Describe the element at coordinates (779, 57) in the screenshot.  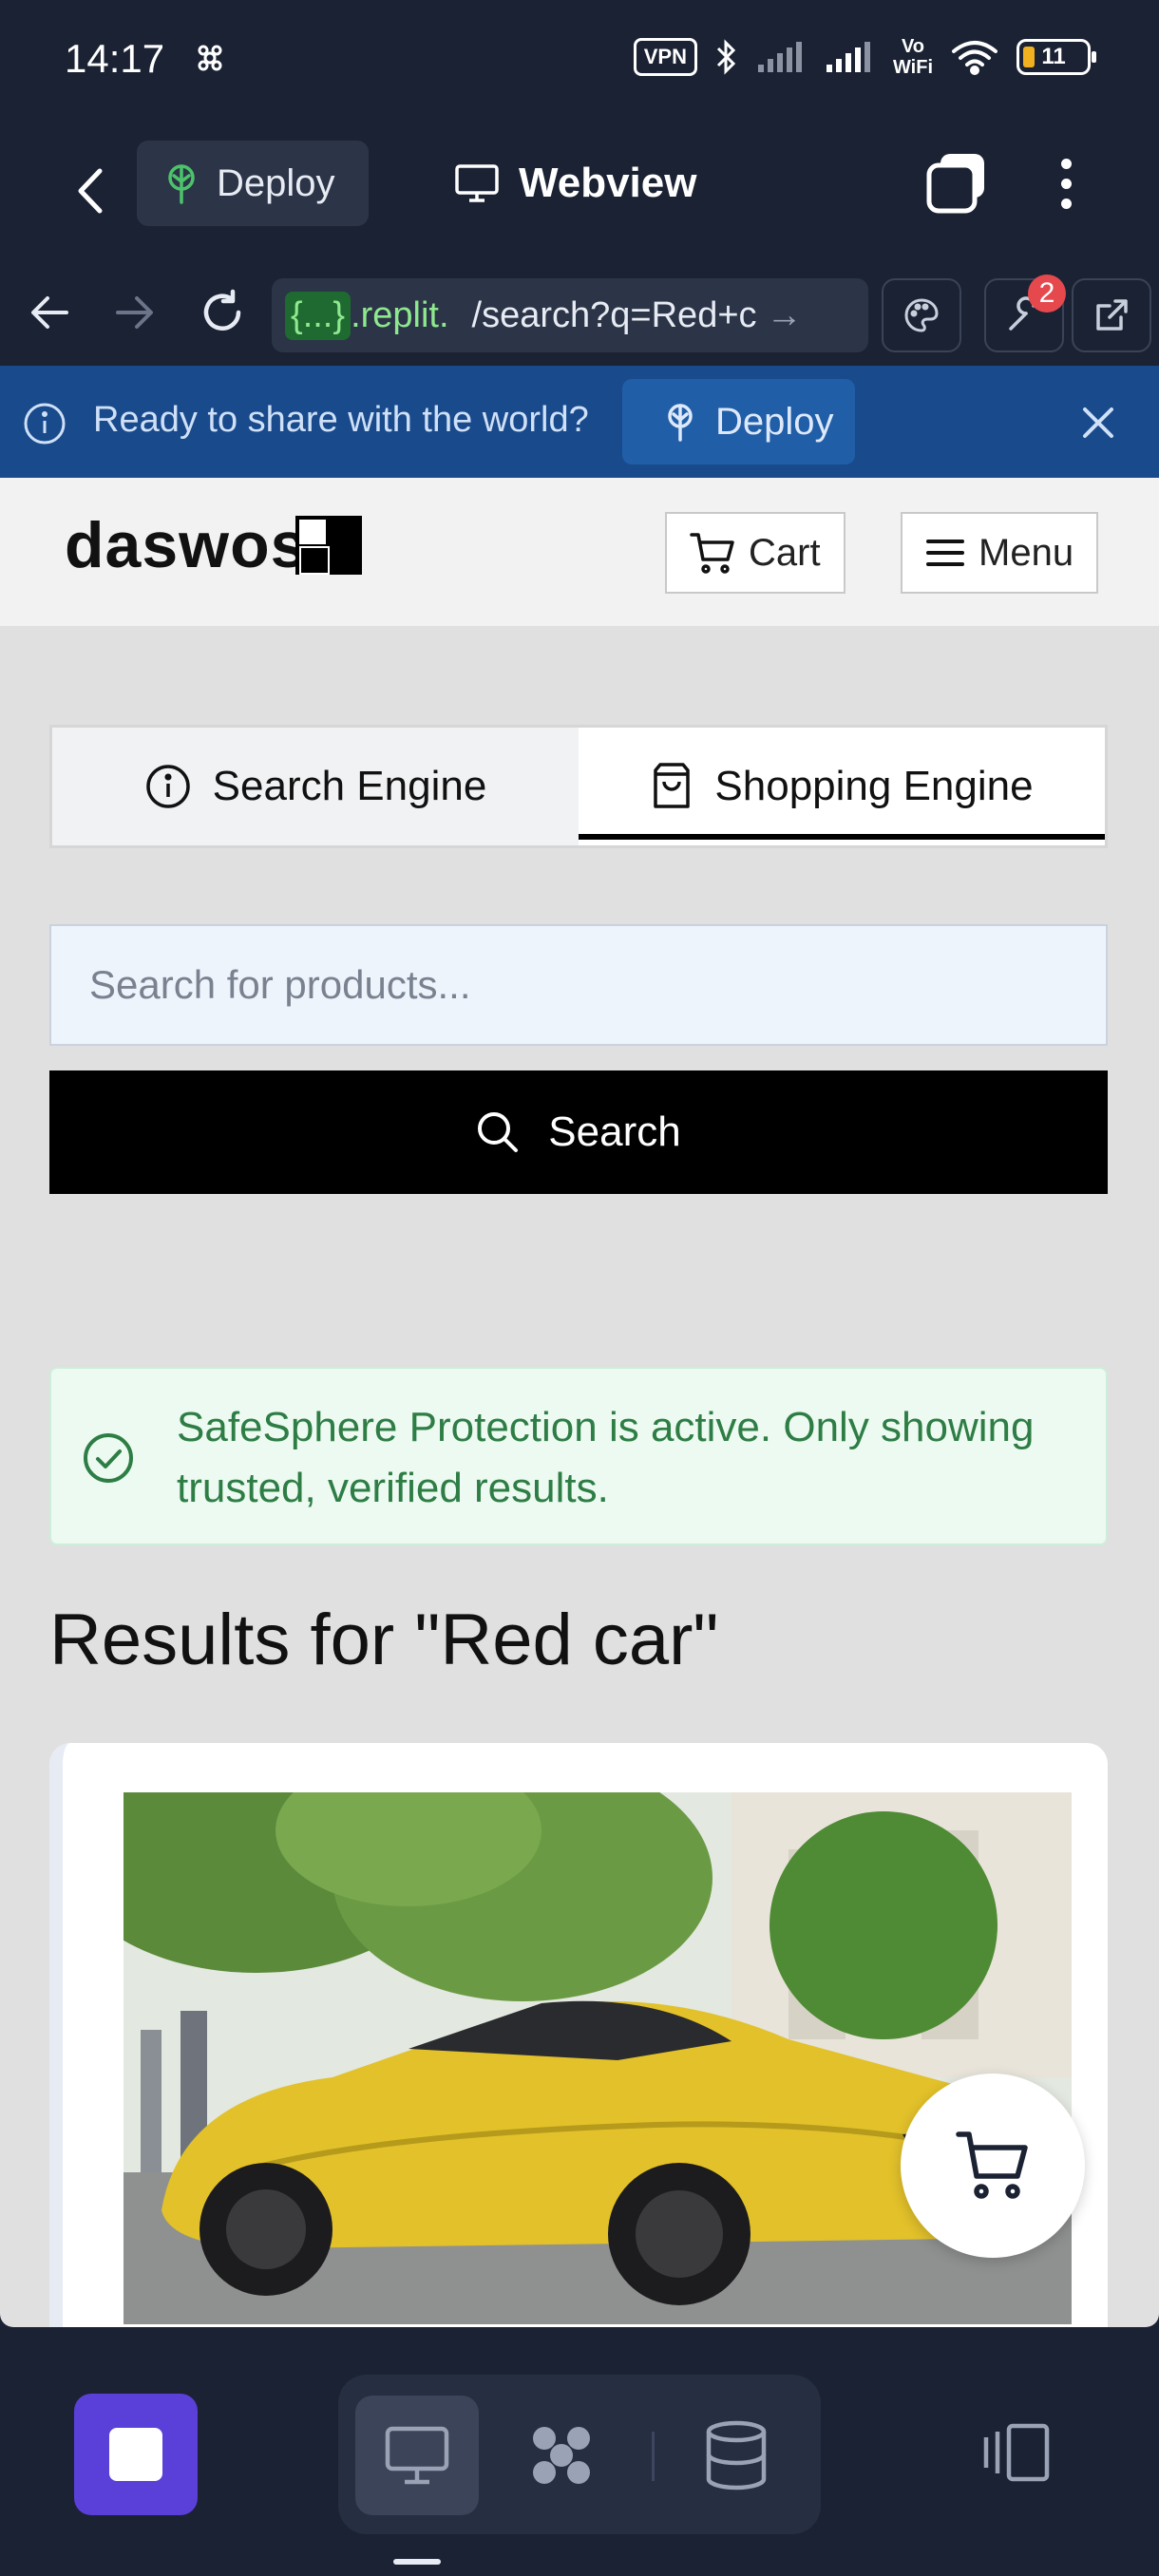
I see `signal-icon` at that location.